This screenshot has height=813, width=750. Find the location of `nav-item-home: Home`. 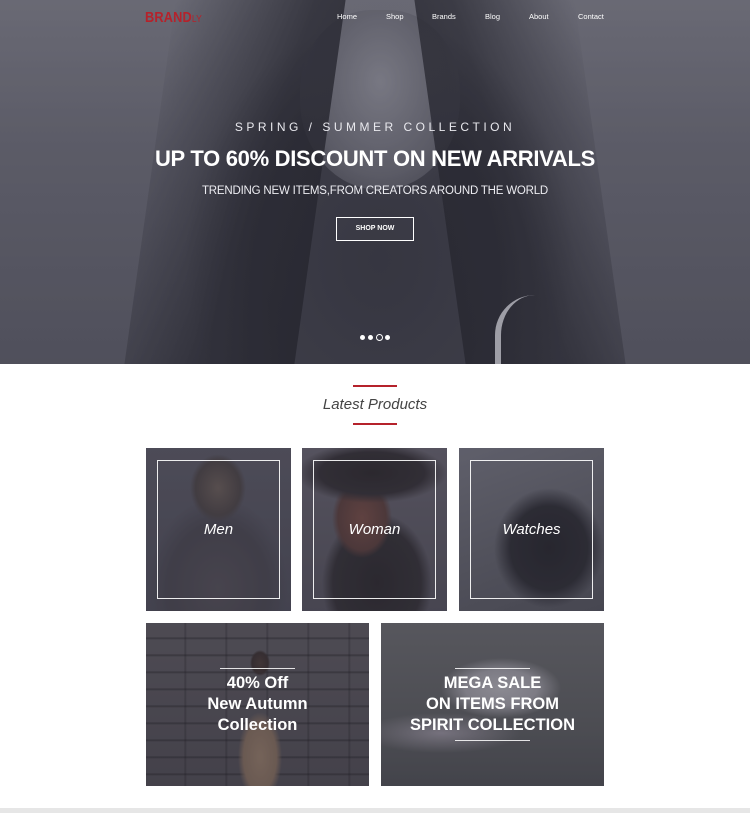

nav-item-home: Home is located at coordinates (347, 16).